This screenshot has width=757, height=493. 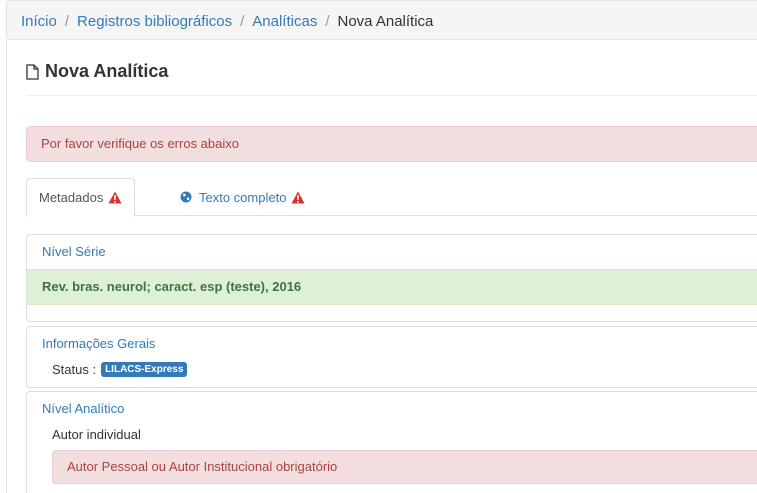 What do you see at coordinates (385, 21) in the screenshot?
I see `breadcrumb-current: Nova Analítica` at bounding box center [385, 21].